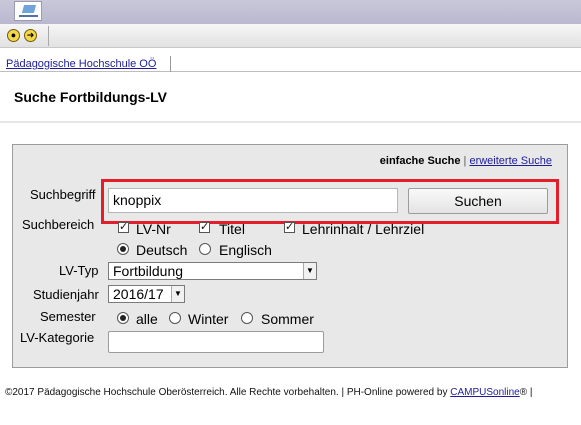 The image size is (581, 425). Describe the element at coordinates (232, 229) in the screenshot. I see `checkbox-label-titel: Titel` at that location.